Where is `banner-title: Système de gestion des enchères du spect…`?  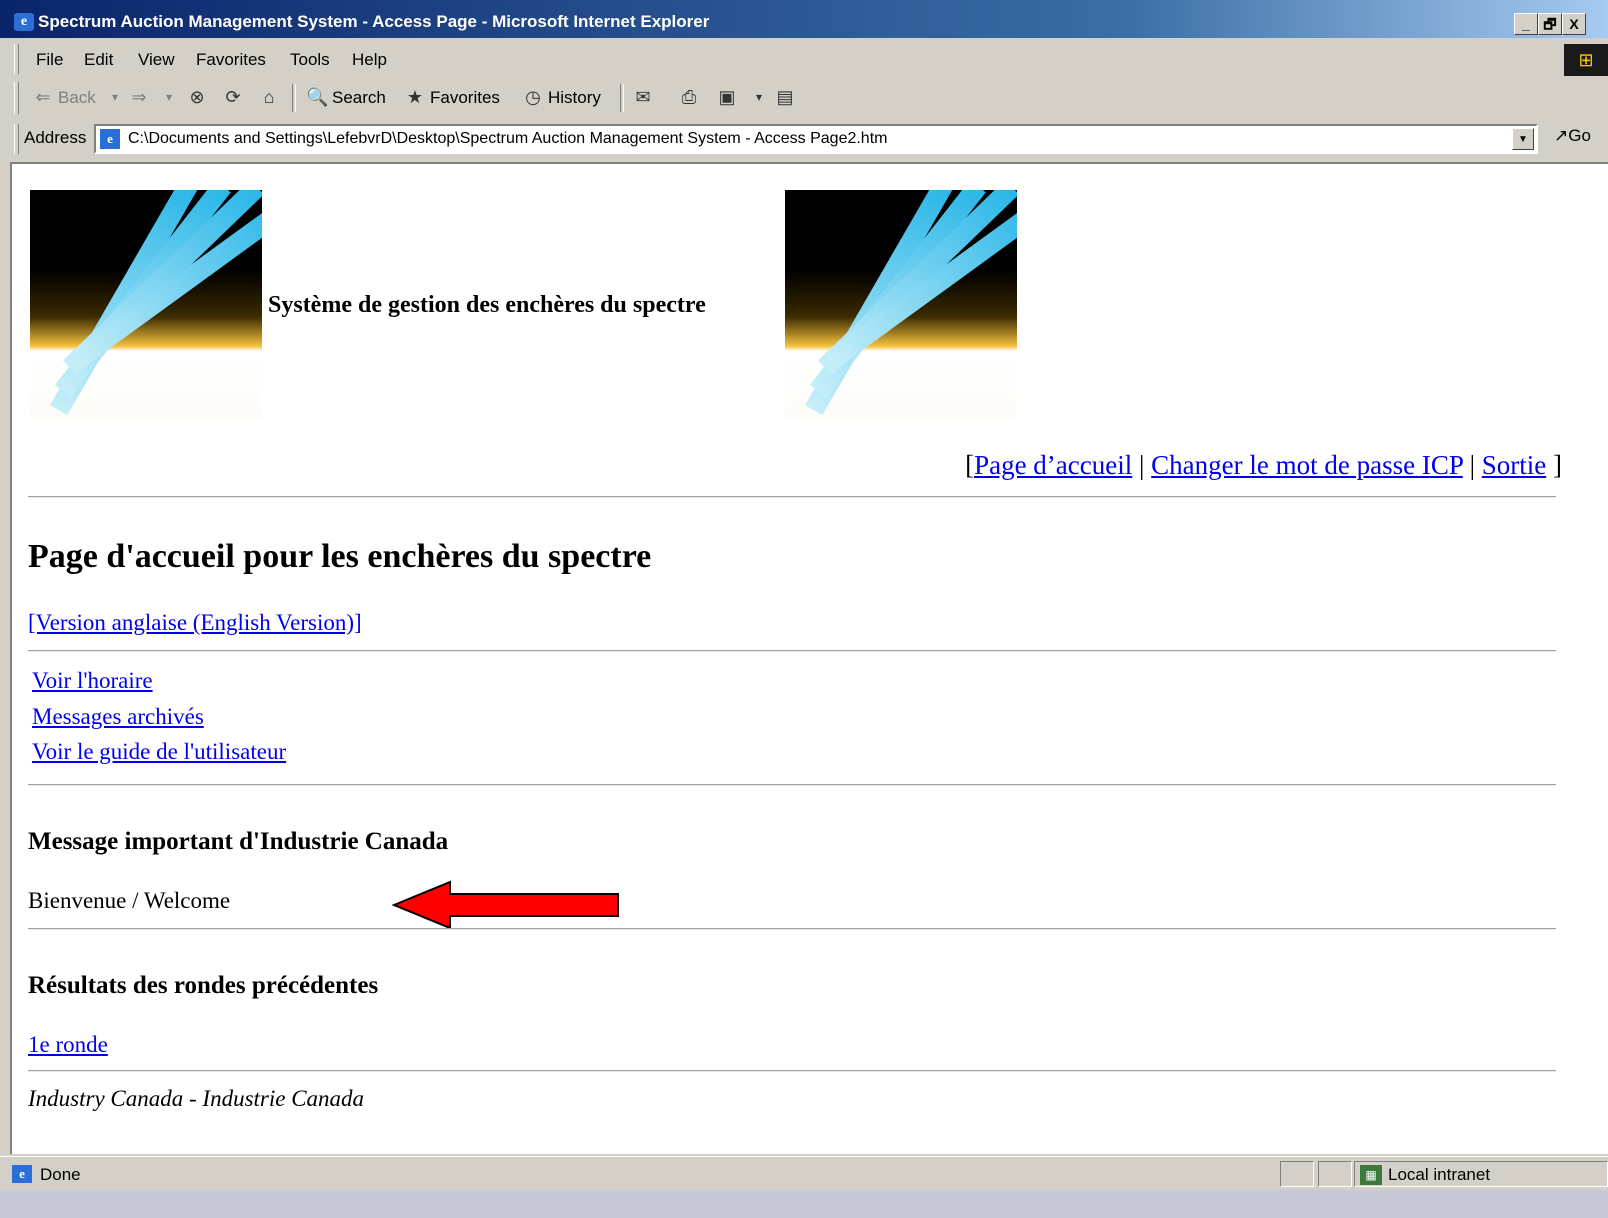
banner-title: Système de gestion des enchères du spect… is located at coordinates (487, 305).